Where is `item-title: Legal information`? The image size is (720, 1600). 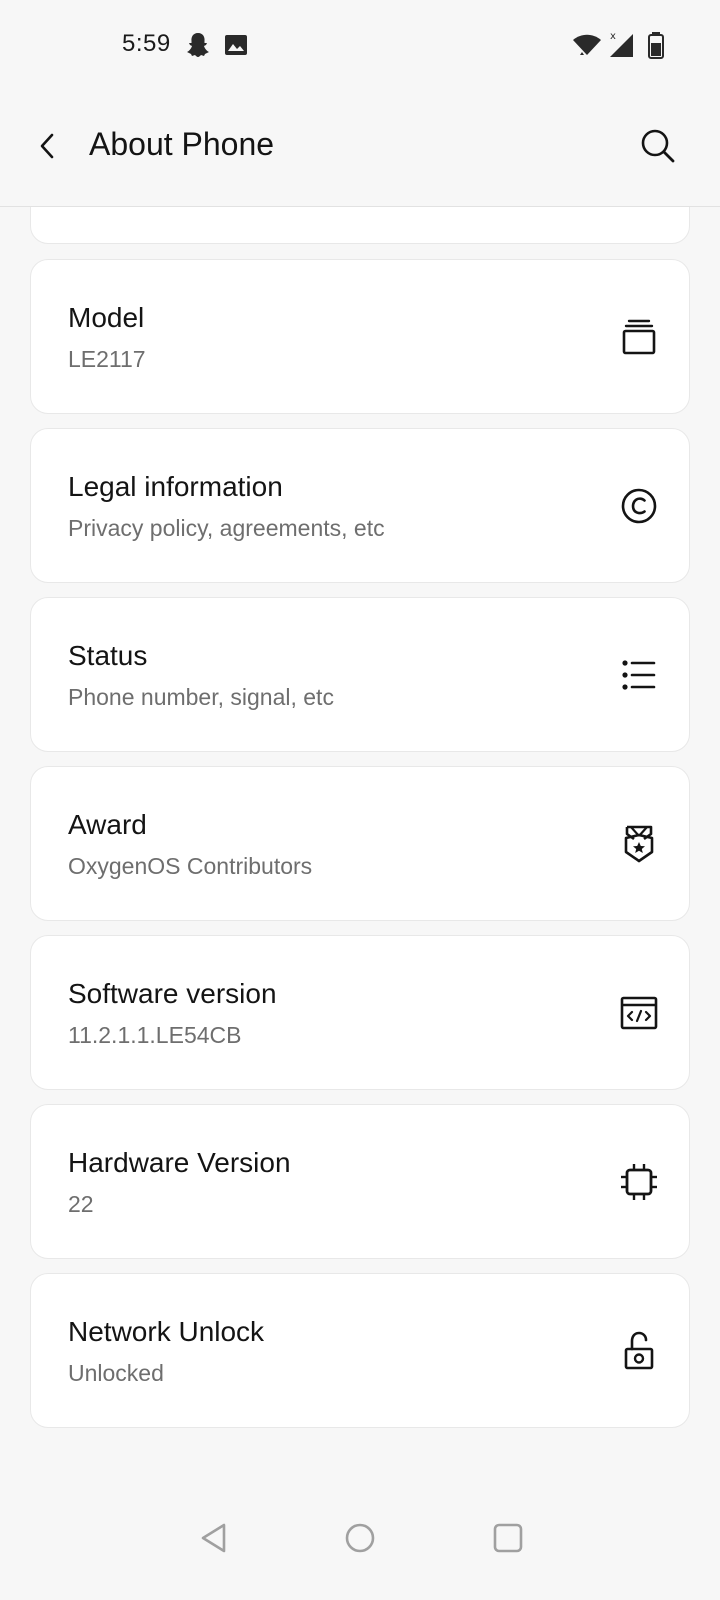 item-title: Legal information is located at coordinates (175, 486).